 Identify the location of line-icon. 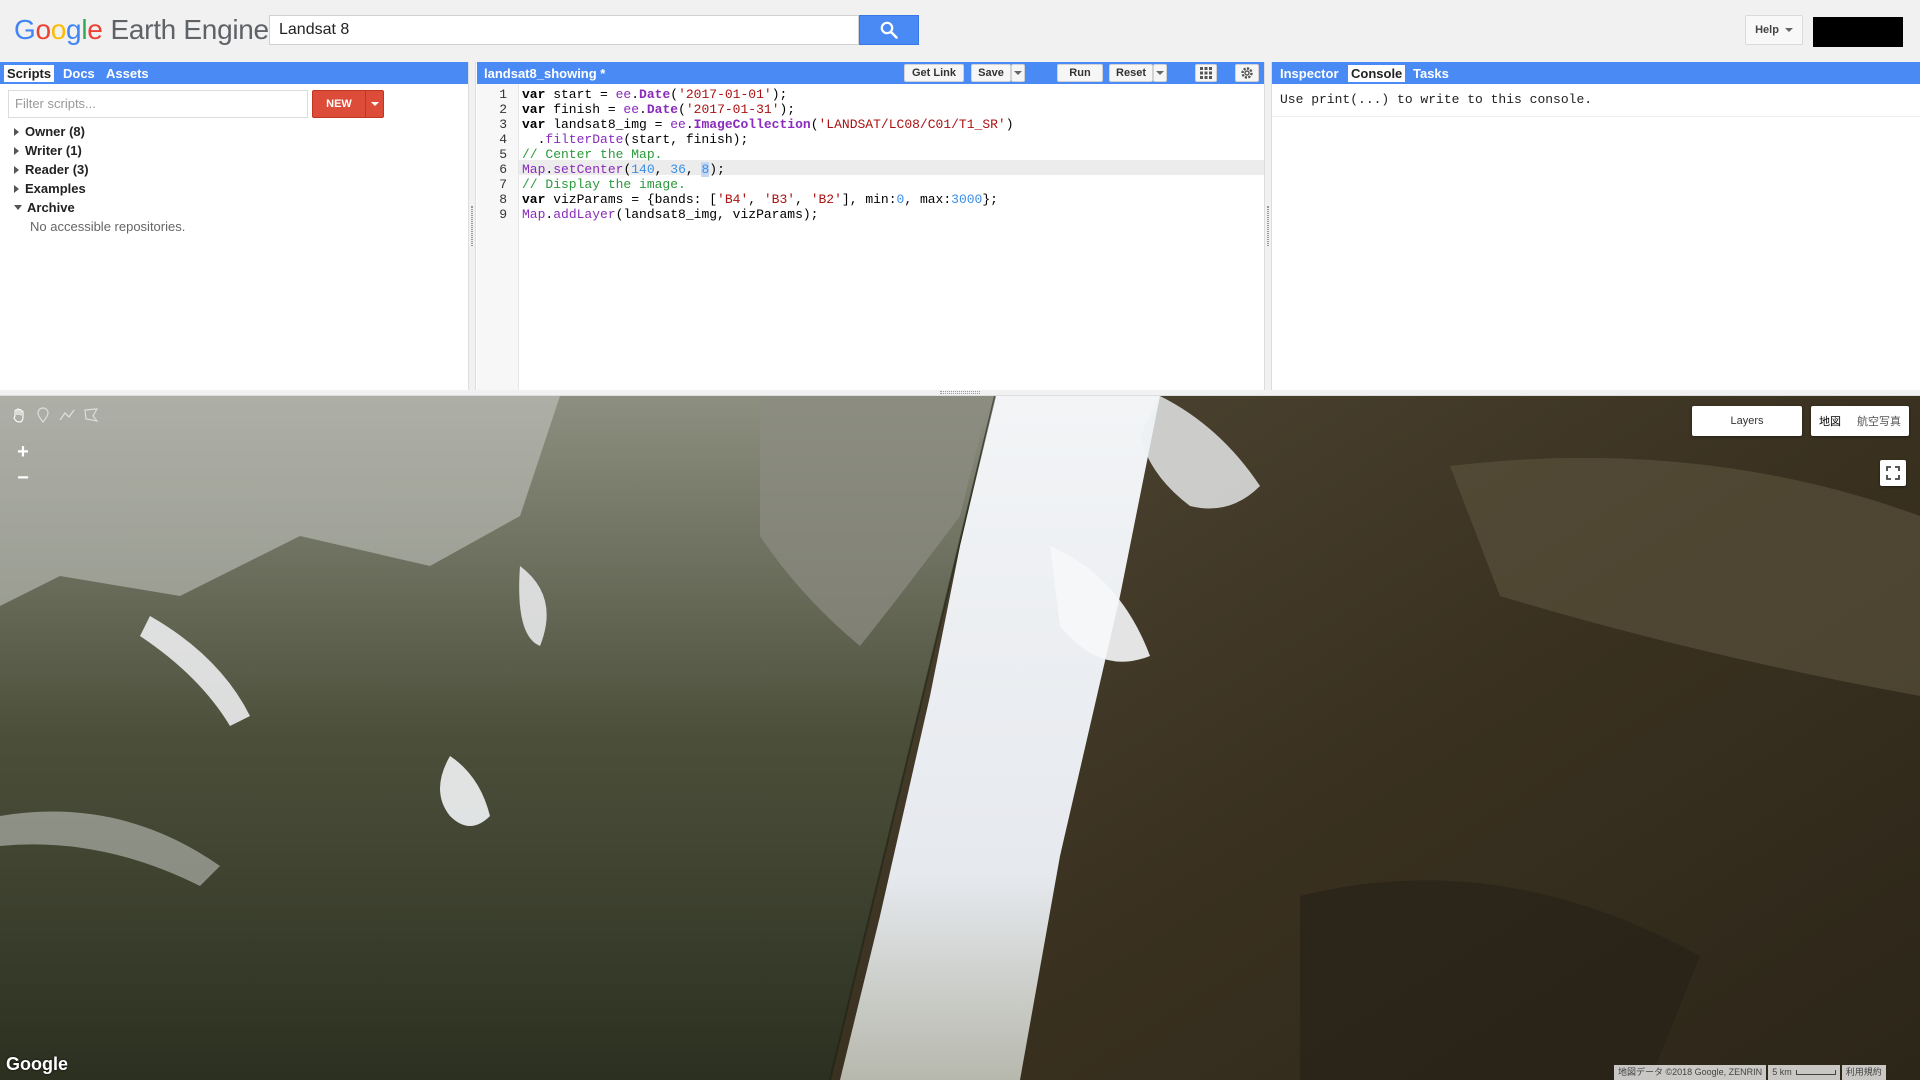
(67, 415).